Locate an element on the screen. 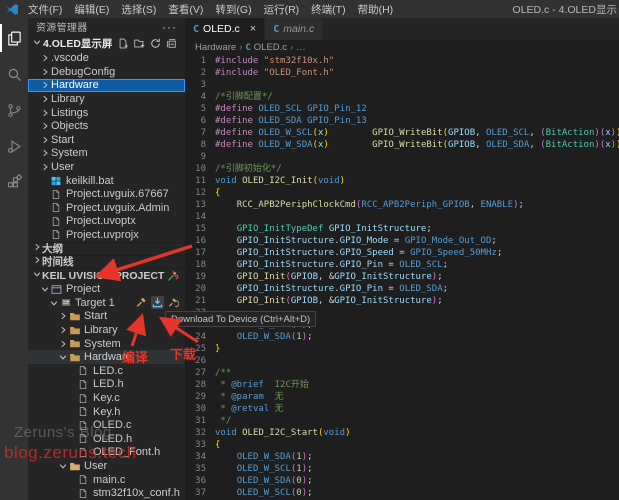  source-control-icon is located at coordinates (14, 110).